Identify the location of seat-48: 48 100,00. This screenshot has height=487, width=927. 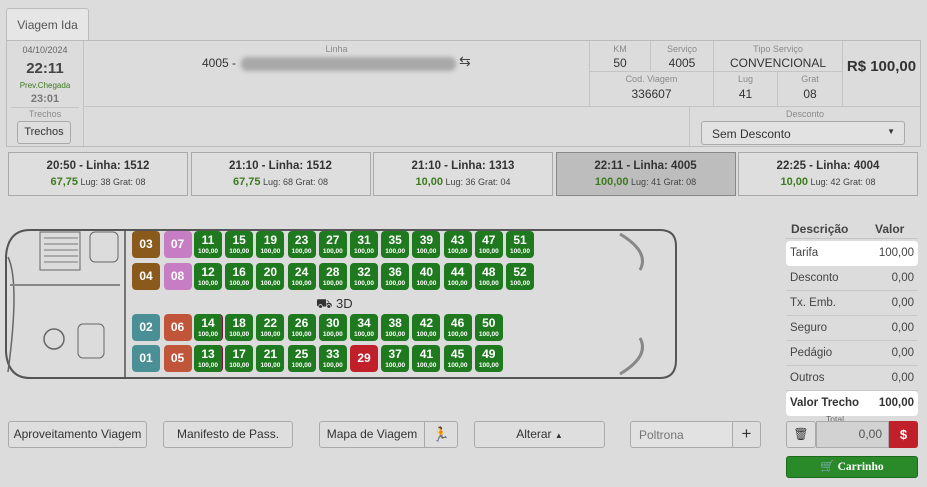
(488, 276).